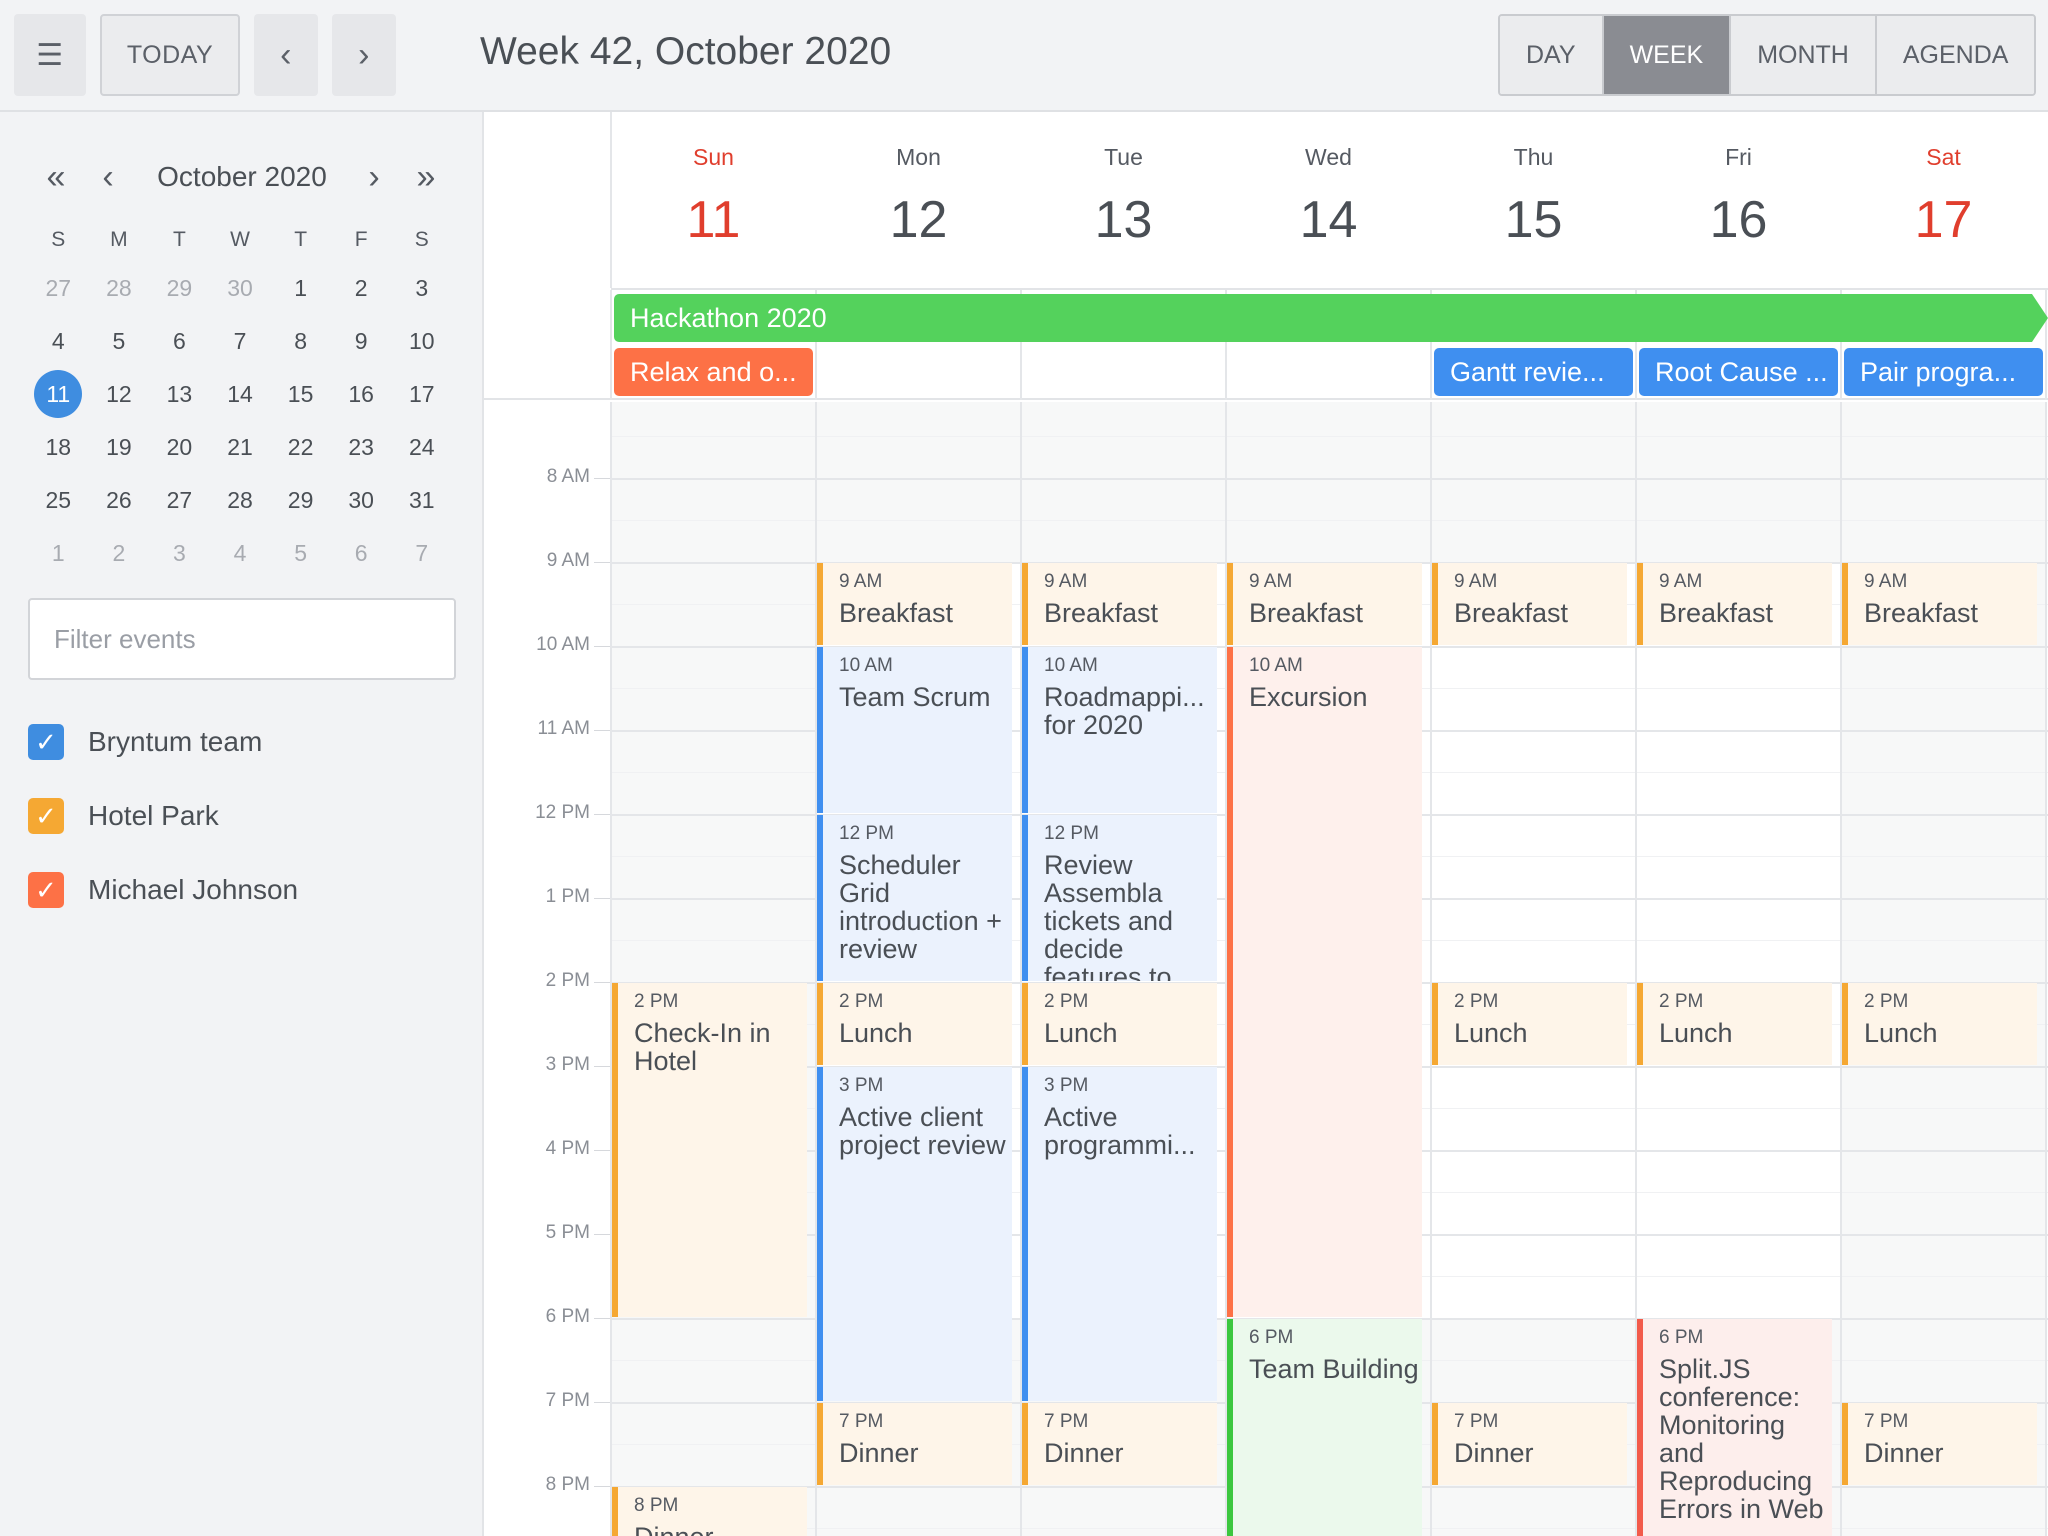 The image size is (2048, 1536). Describe the element at coordinates (58, 447) in the screenshot. I see `mini-calendar-day: 18` at that location.